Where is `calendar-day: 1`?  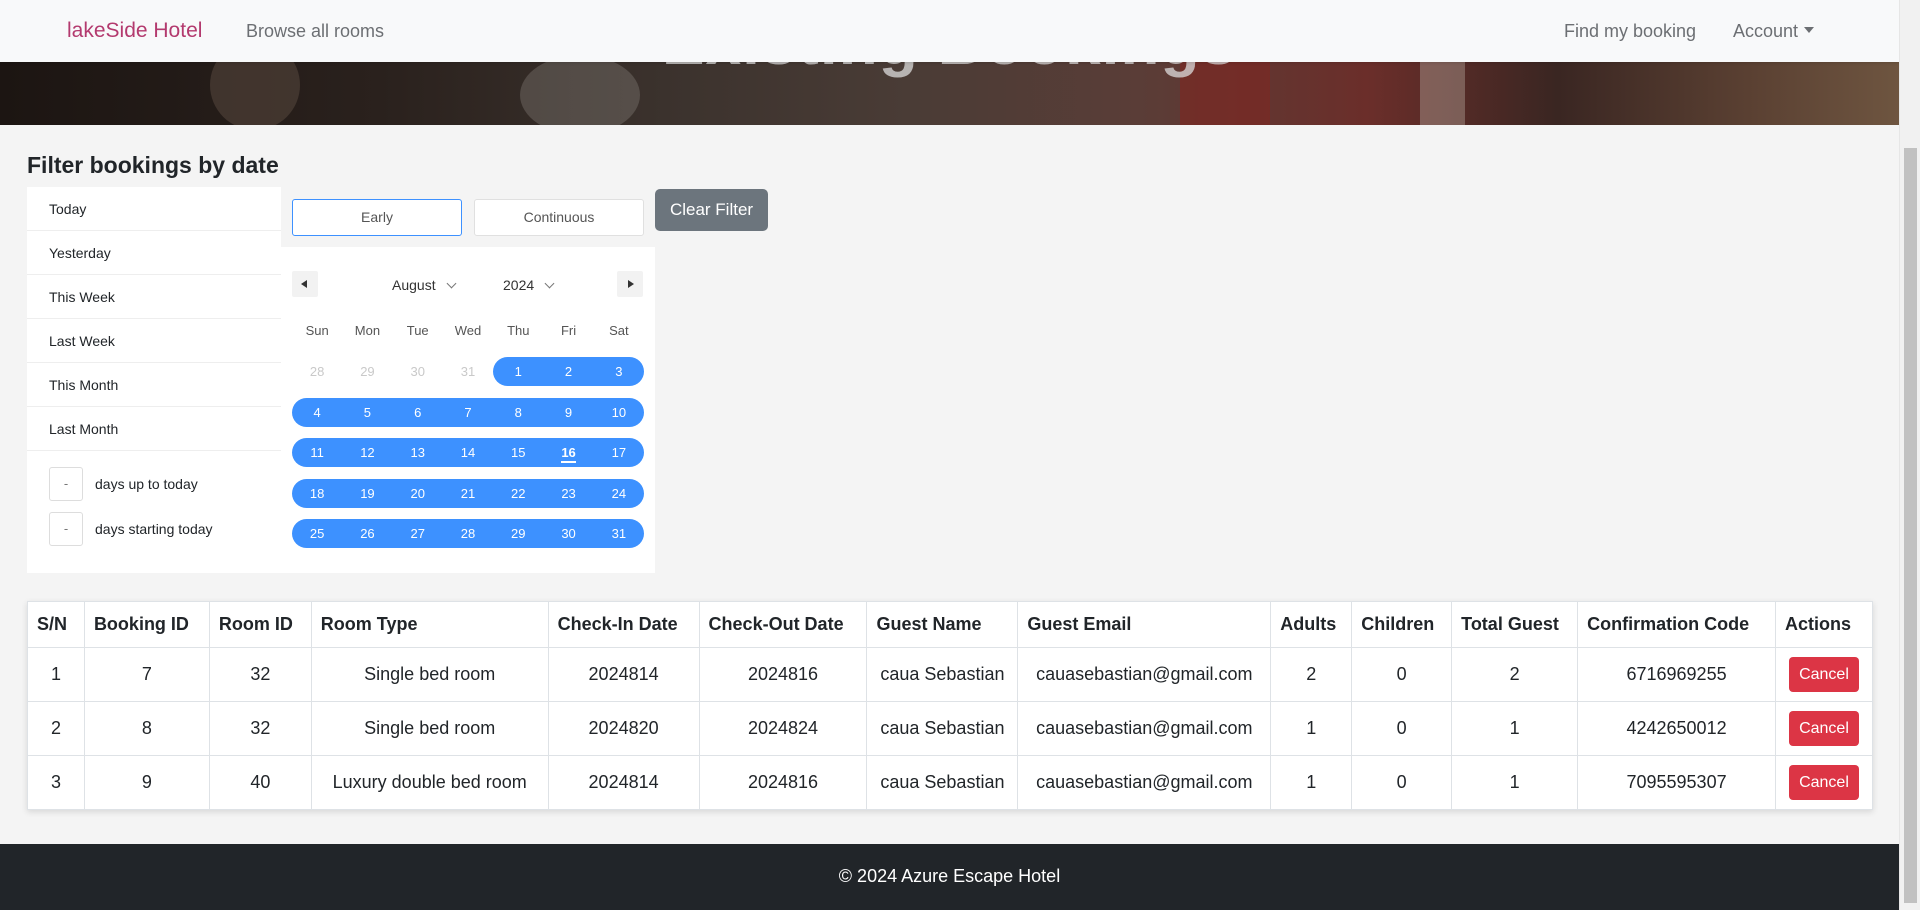 calendar-day: 1 is located at coordinates (518, 371).